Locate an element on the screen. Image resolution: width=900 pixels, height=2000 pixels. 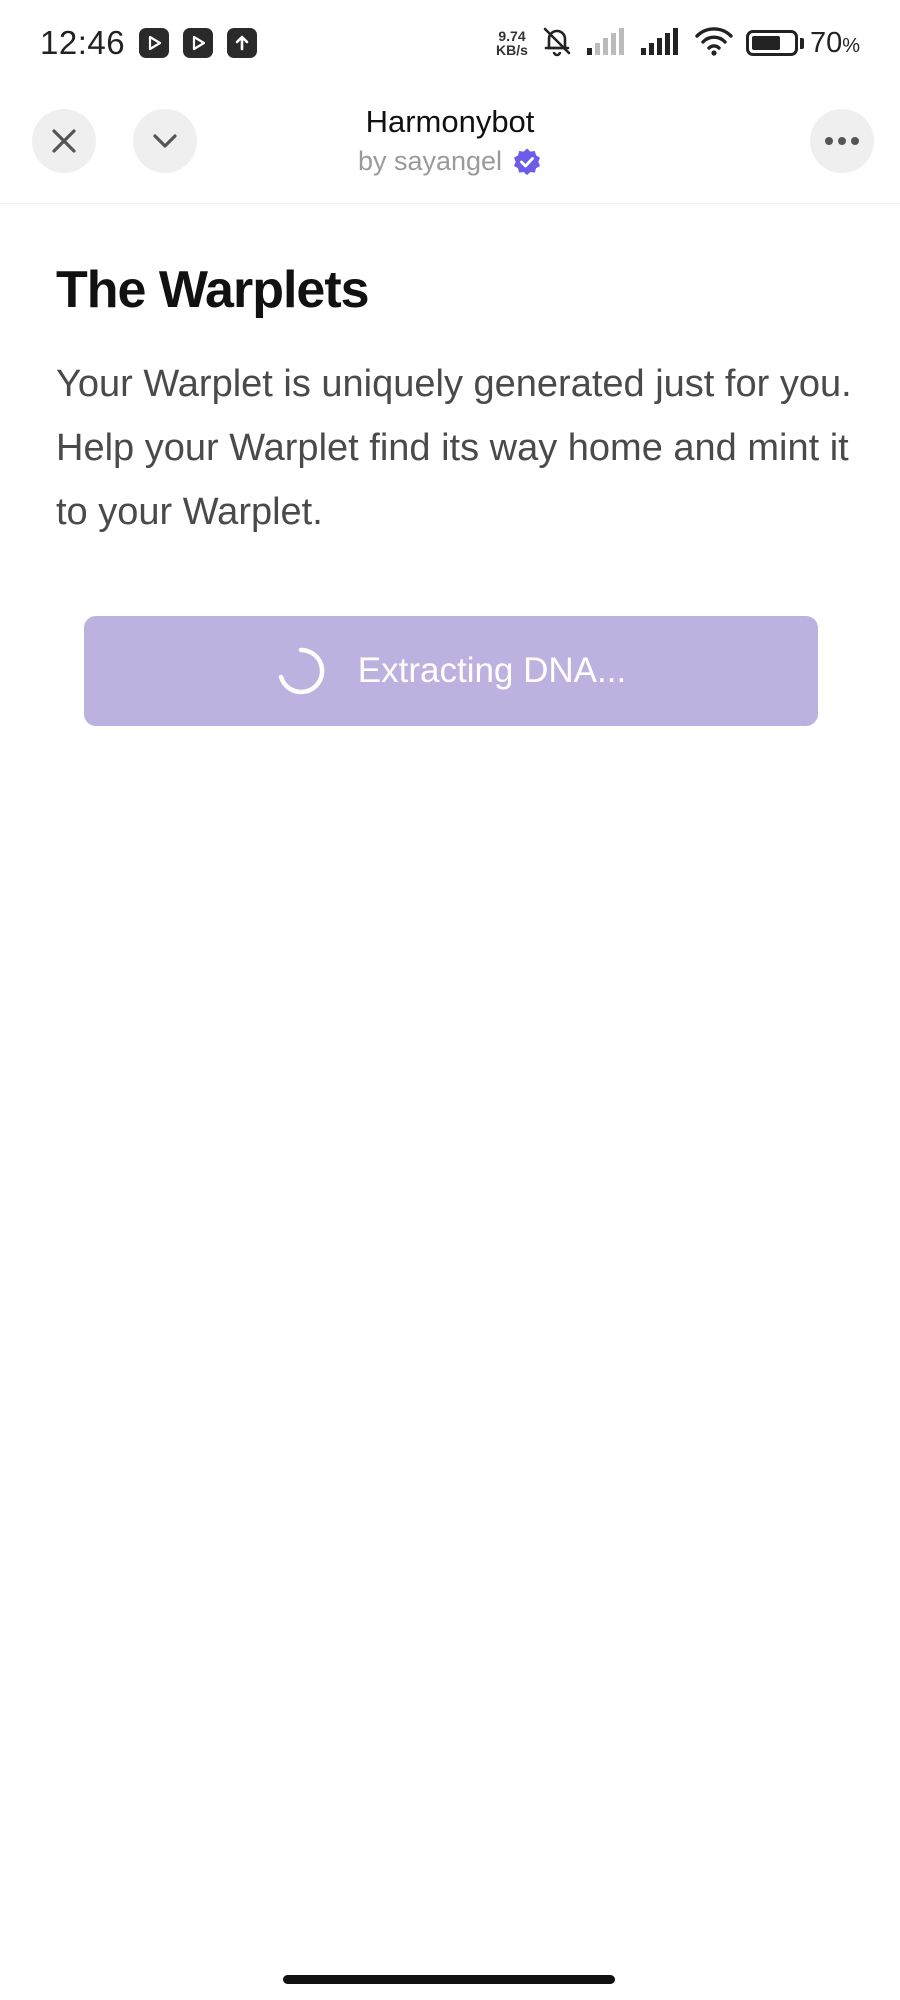
more-icon is located at coordinates (842, 141).